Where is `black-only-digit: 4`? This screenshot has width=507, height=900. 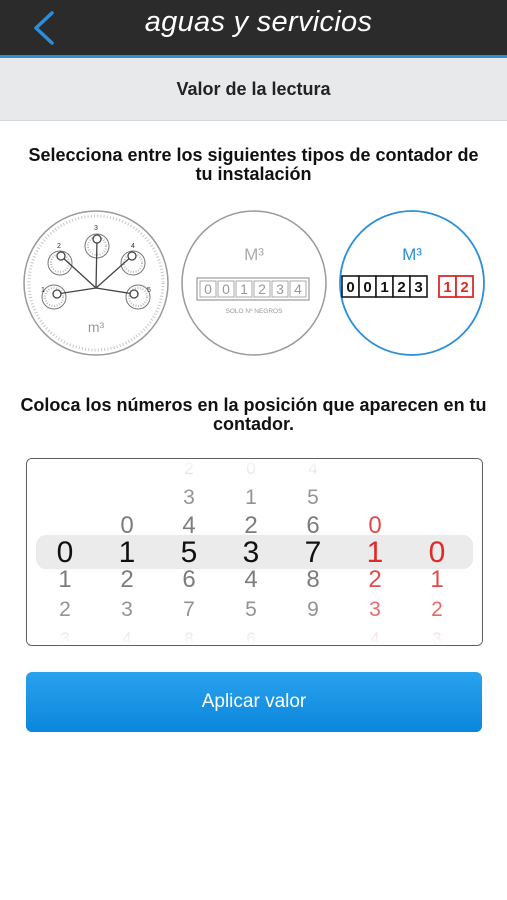 black-only-digit: 4 is located at coordinates (298, 289).